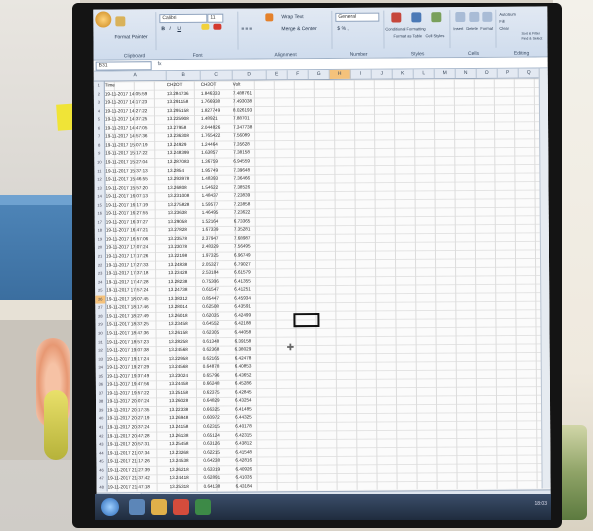 This screenshot has width=593, height=531. What do you see at coordinates (100, 274) in the screenshot?
I see `row-number: 23` at bounding box center [100, 274].